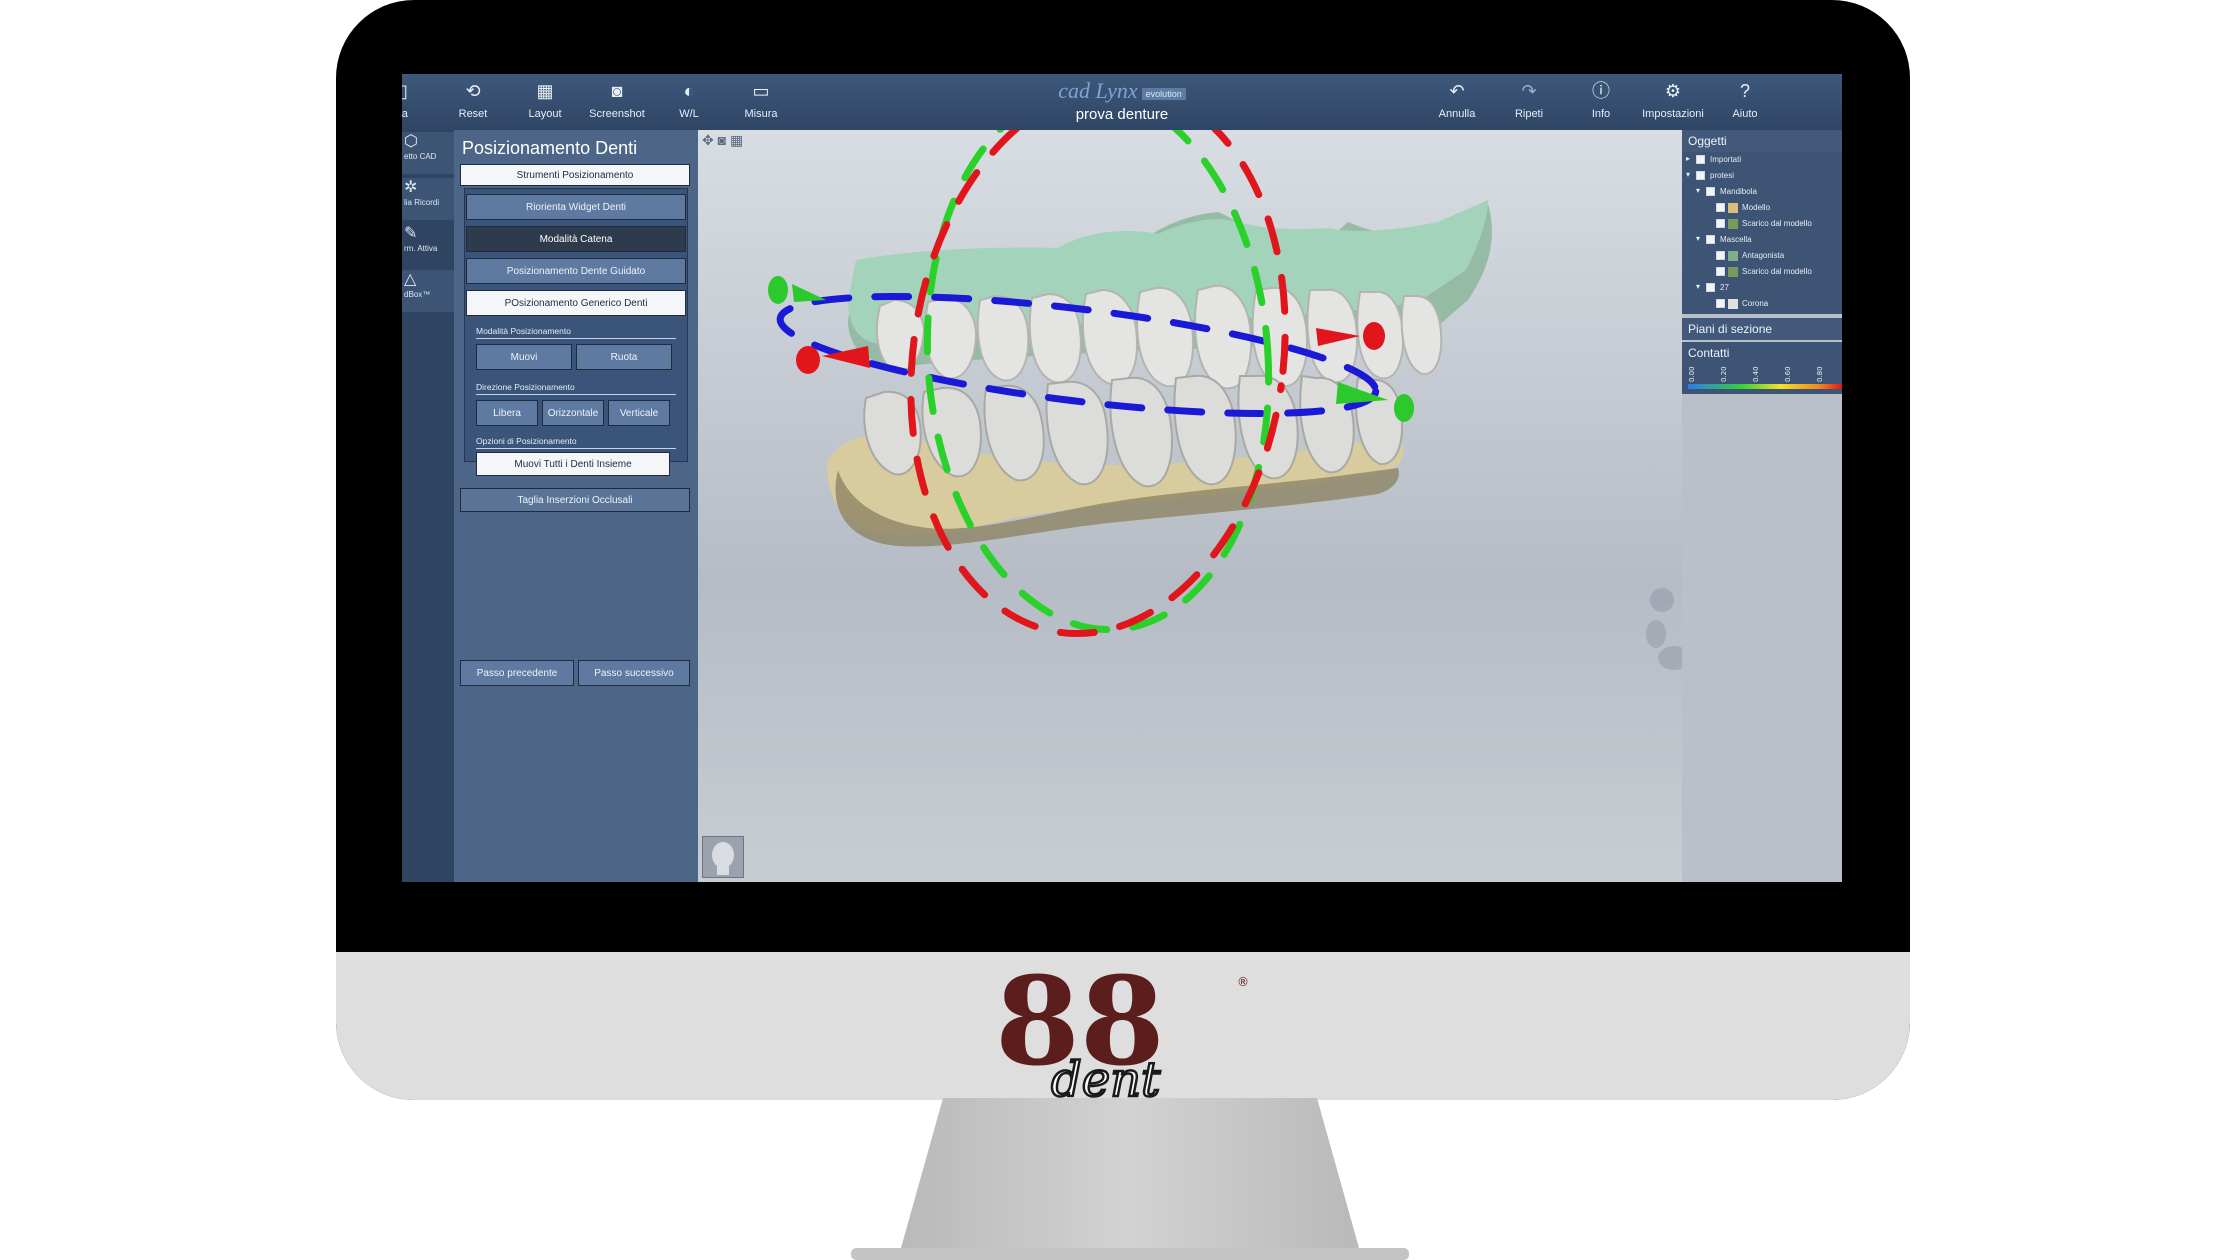  What do you see at coordinates (428, 153) in the screenshot?
I see `strip-item-cad: ⬡ etto CAD` at bounding box center [428, 153].